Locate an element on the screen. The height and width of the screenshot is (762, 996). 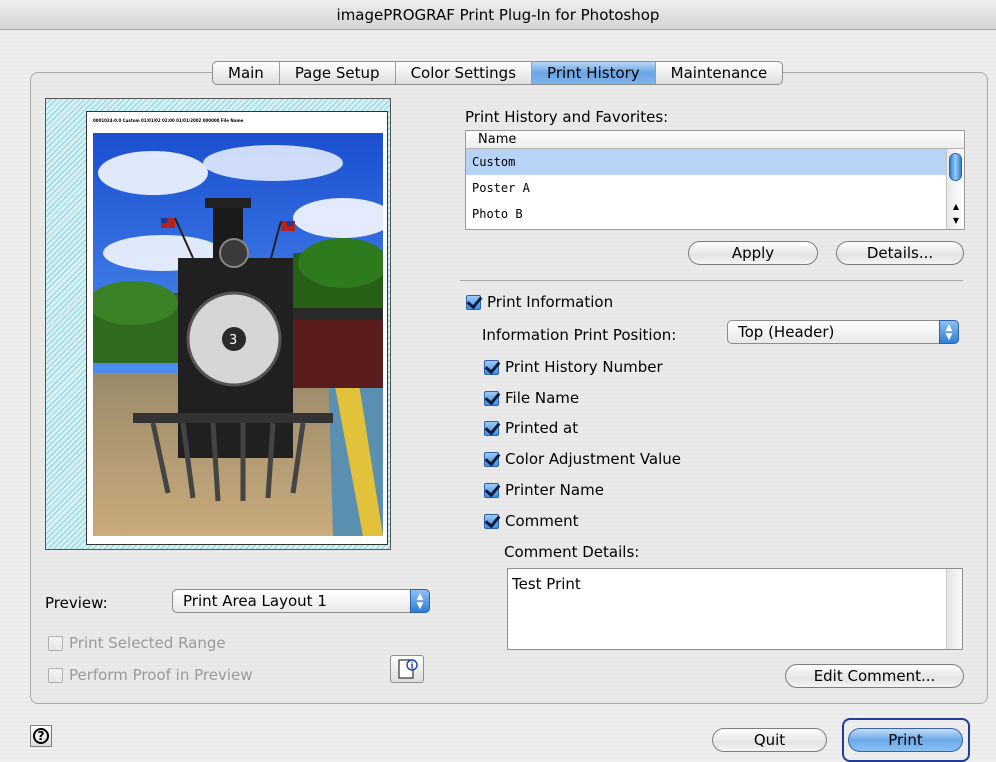
preview-select-value: Print Area Layout 1 is located at coordinates (255, 601).